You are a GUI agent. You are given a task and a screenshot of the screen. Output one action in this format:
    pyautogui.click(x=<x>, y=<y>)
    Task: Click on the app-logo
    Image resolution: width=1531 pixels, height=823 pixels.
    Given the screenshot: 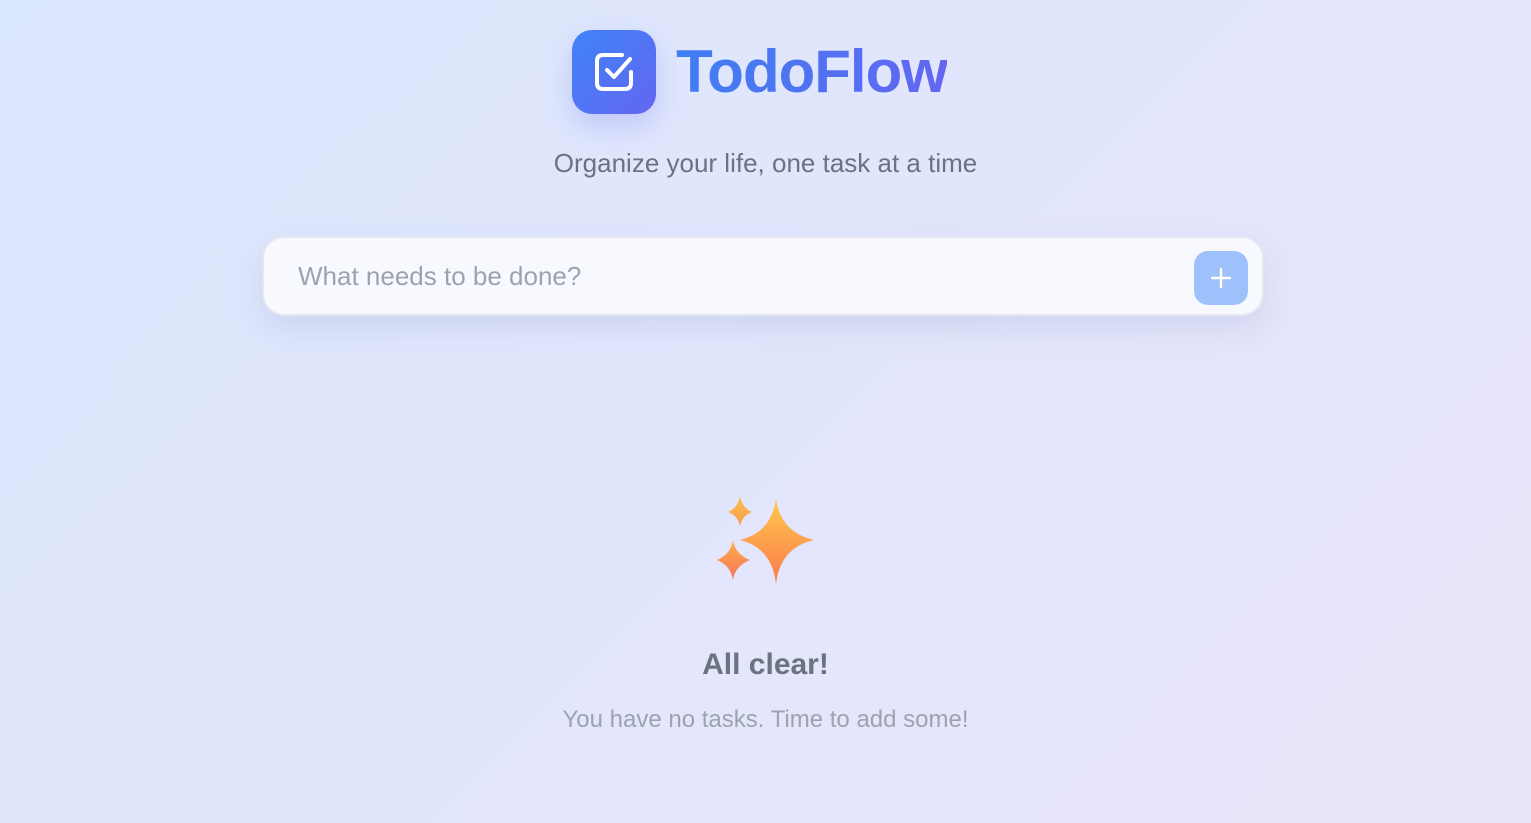 What is the action you would take?
    pyautogui.click(x=614, y=72)
    